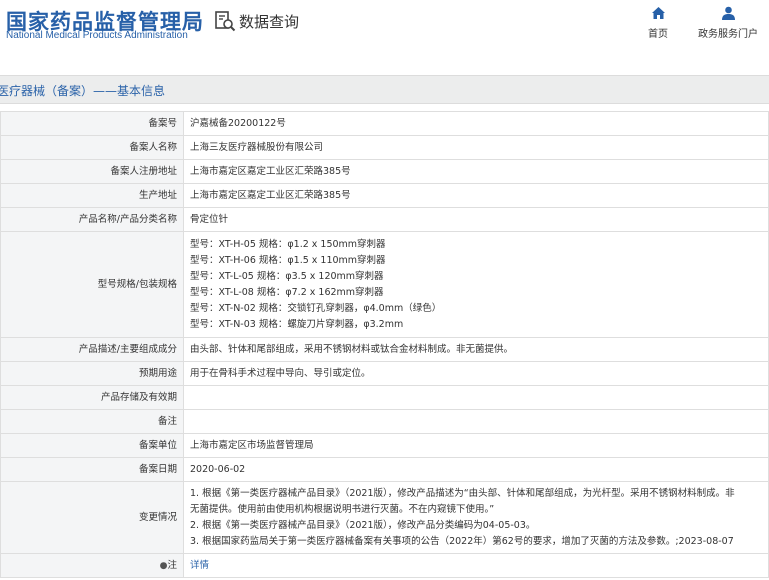  I want to click on spec-line: 型号：XT-L-05 规格：φ3.5 x 120mm穿刺器, so click(287, 276).